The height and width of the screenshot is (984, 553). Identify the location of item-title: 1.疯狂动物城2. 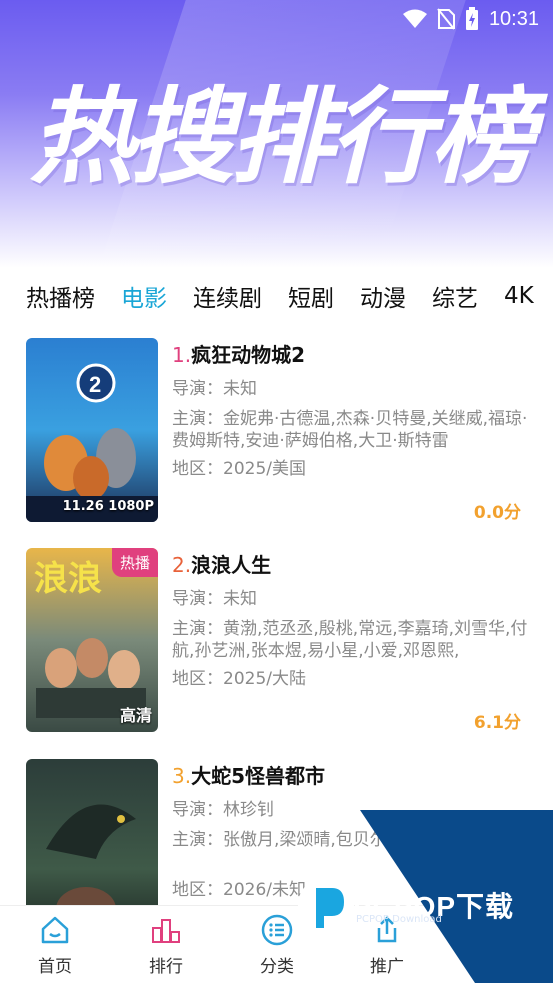
(352, 355).